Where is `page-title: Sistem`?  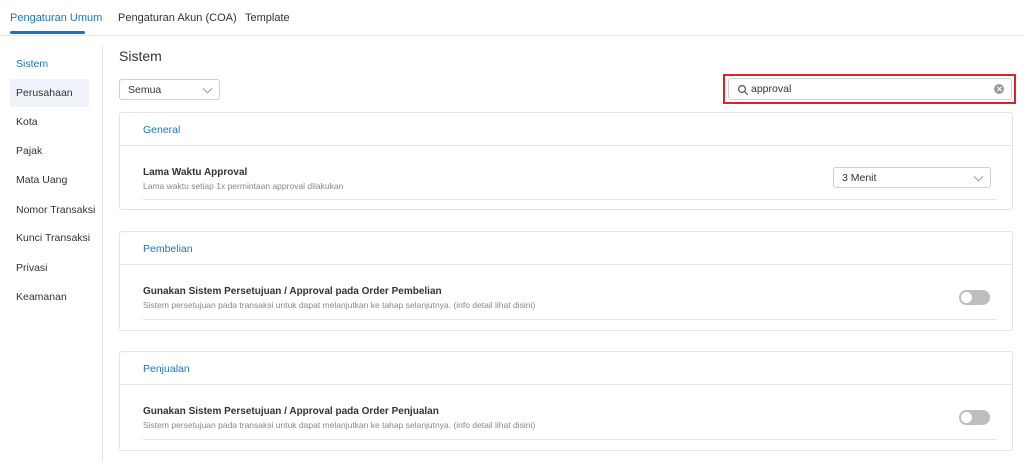
page-title: Sistem is located at coordinates (140, 56).